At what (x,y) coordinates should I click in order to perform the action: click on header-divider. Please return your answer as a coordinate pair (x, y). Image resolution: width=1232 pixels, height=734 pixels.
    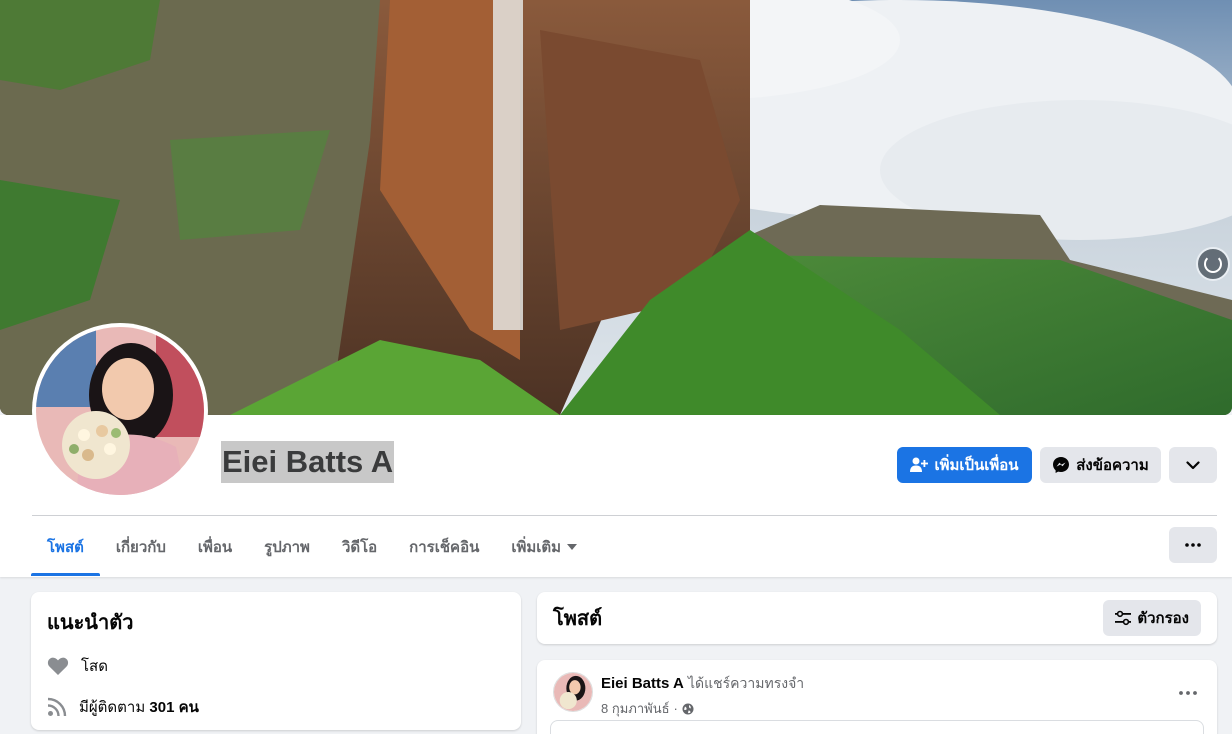
    Looking at the image, I should click on (624, 515).